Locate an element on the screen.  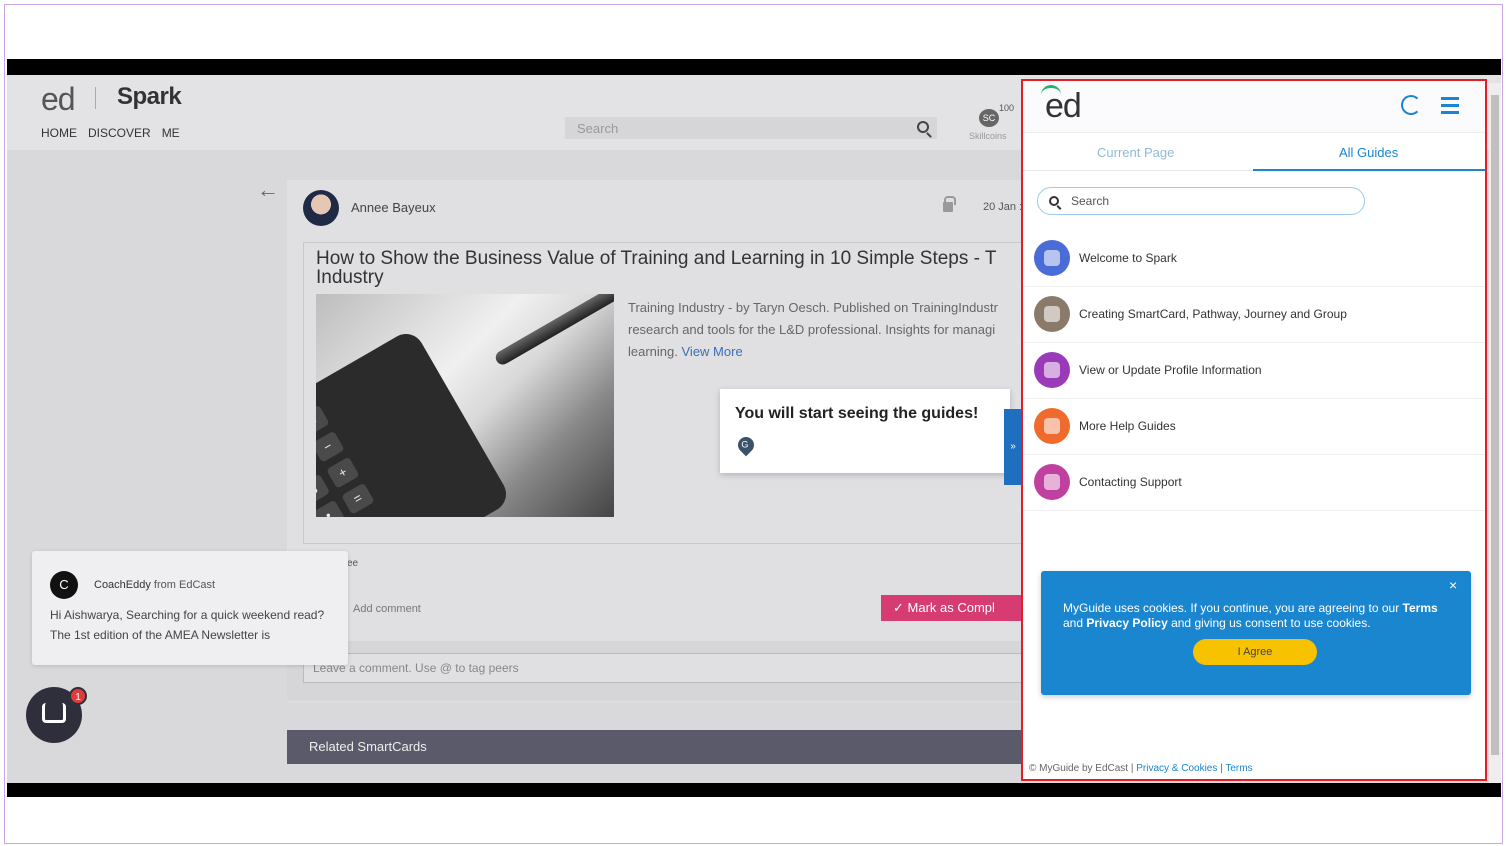
guide-label: Contacting Support is located at coordinates (1130, 482).